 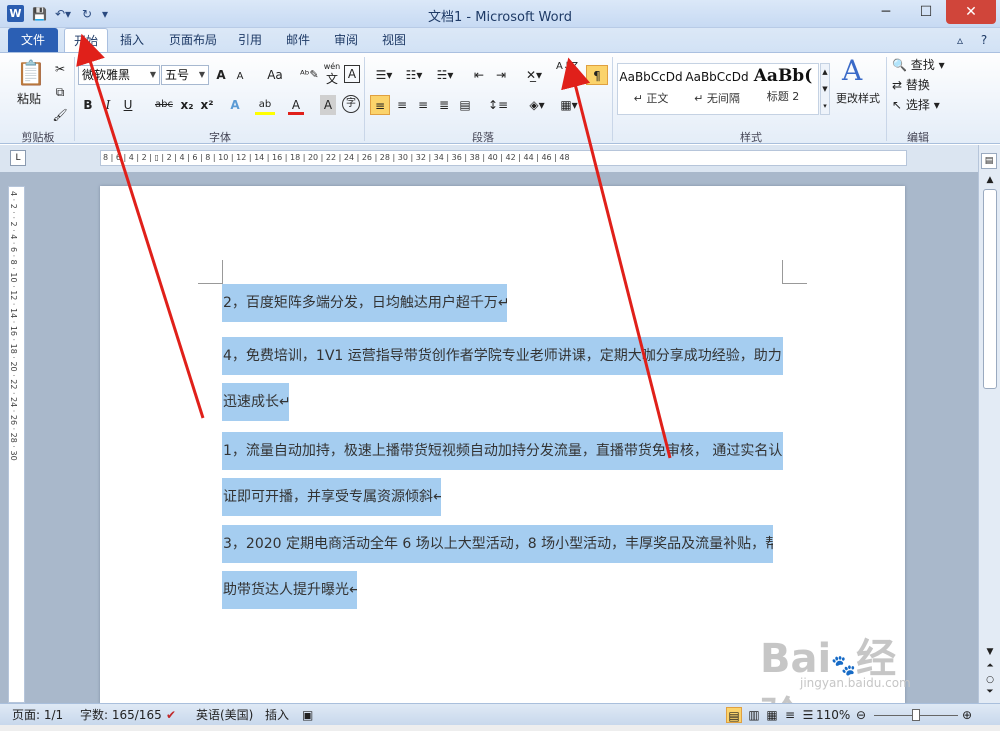 What do you see at coordinates (140, 226) in the screenshot?
I see `annotation-arrow-home-tab` at bounding box center [140, 226].